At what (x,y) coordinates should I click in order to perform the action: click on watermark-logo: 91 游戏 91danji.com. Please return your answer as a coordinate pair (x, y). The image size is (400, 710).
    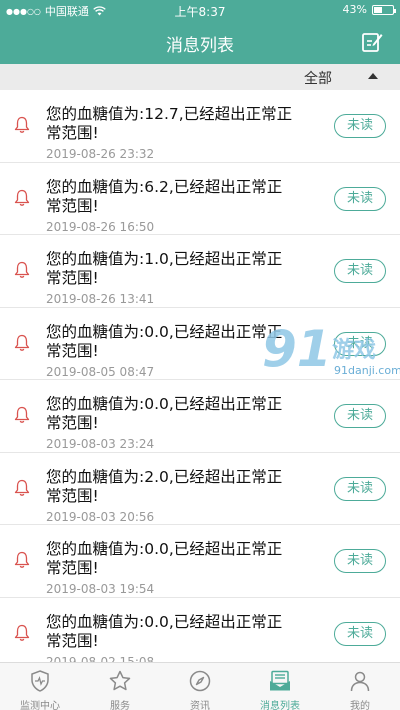
    Looking at the image, I should click on (331, 352).